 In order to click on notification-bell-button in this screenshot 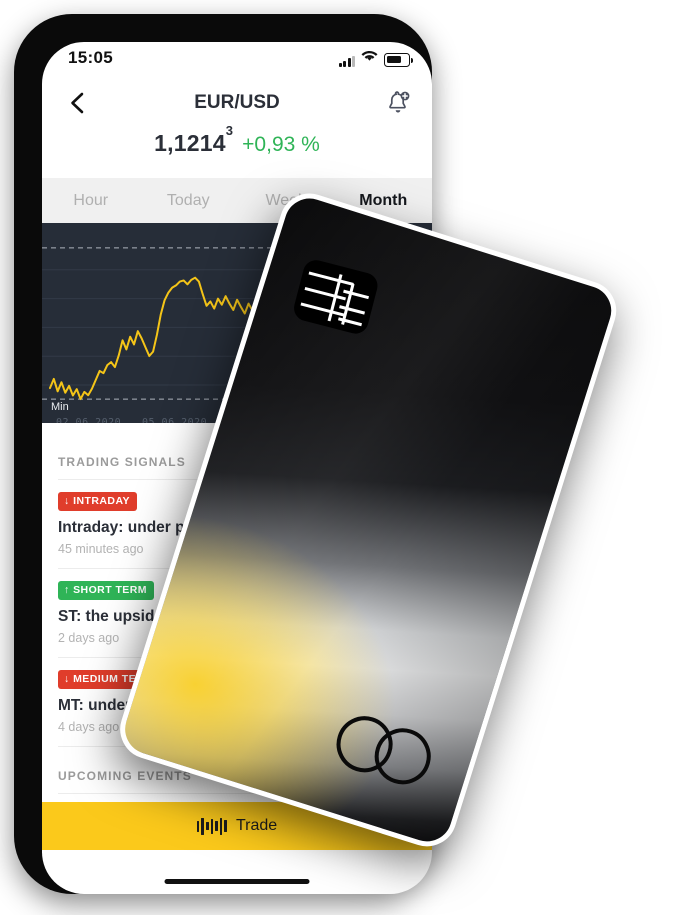, I will do `click(398, 103)`.